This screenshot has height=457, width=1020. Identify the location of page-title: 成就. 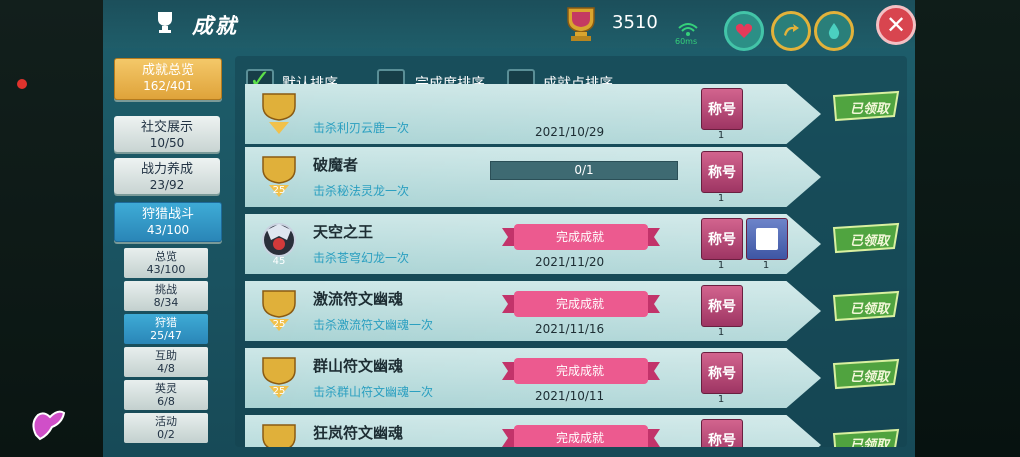
(215, 26).